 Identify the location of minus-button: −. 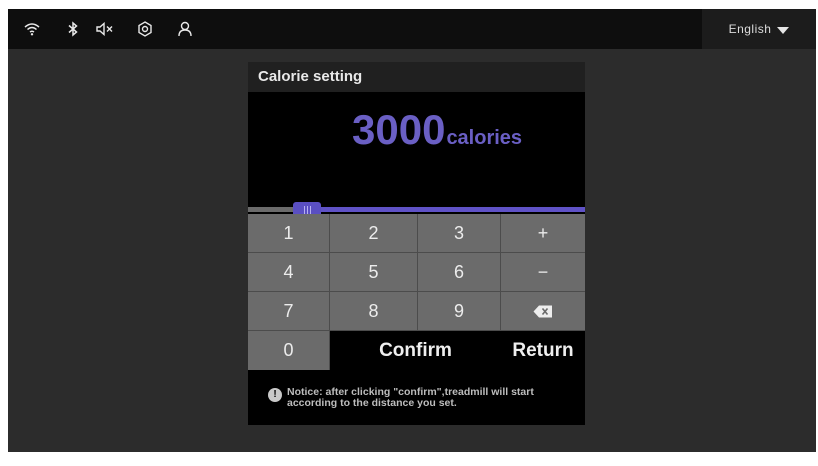
(543, 272).